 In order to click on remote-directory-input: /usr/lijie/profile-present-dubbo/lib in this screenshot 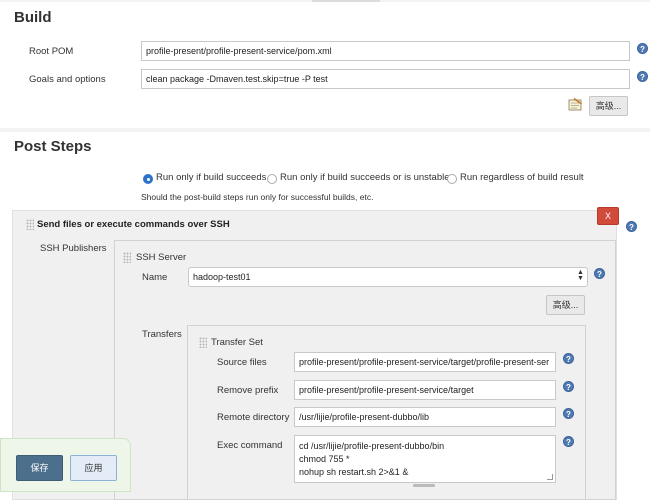, I will do `click(425, 417)`.